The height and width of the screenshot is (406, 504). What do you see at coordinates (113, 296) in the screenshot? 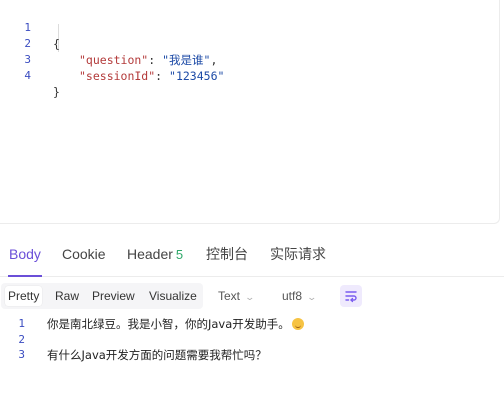
I see `preview-button: Preview` at bounding box center [113, 296].